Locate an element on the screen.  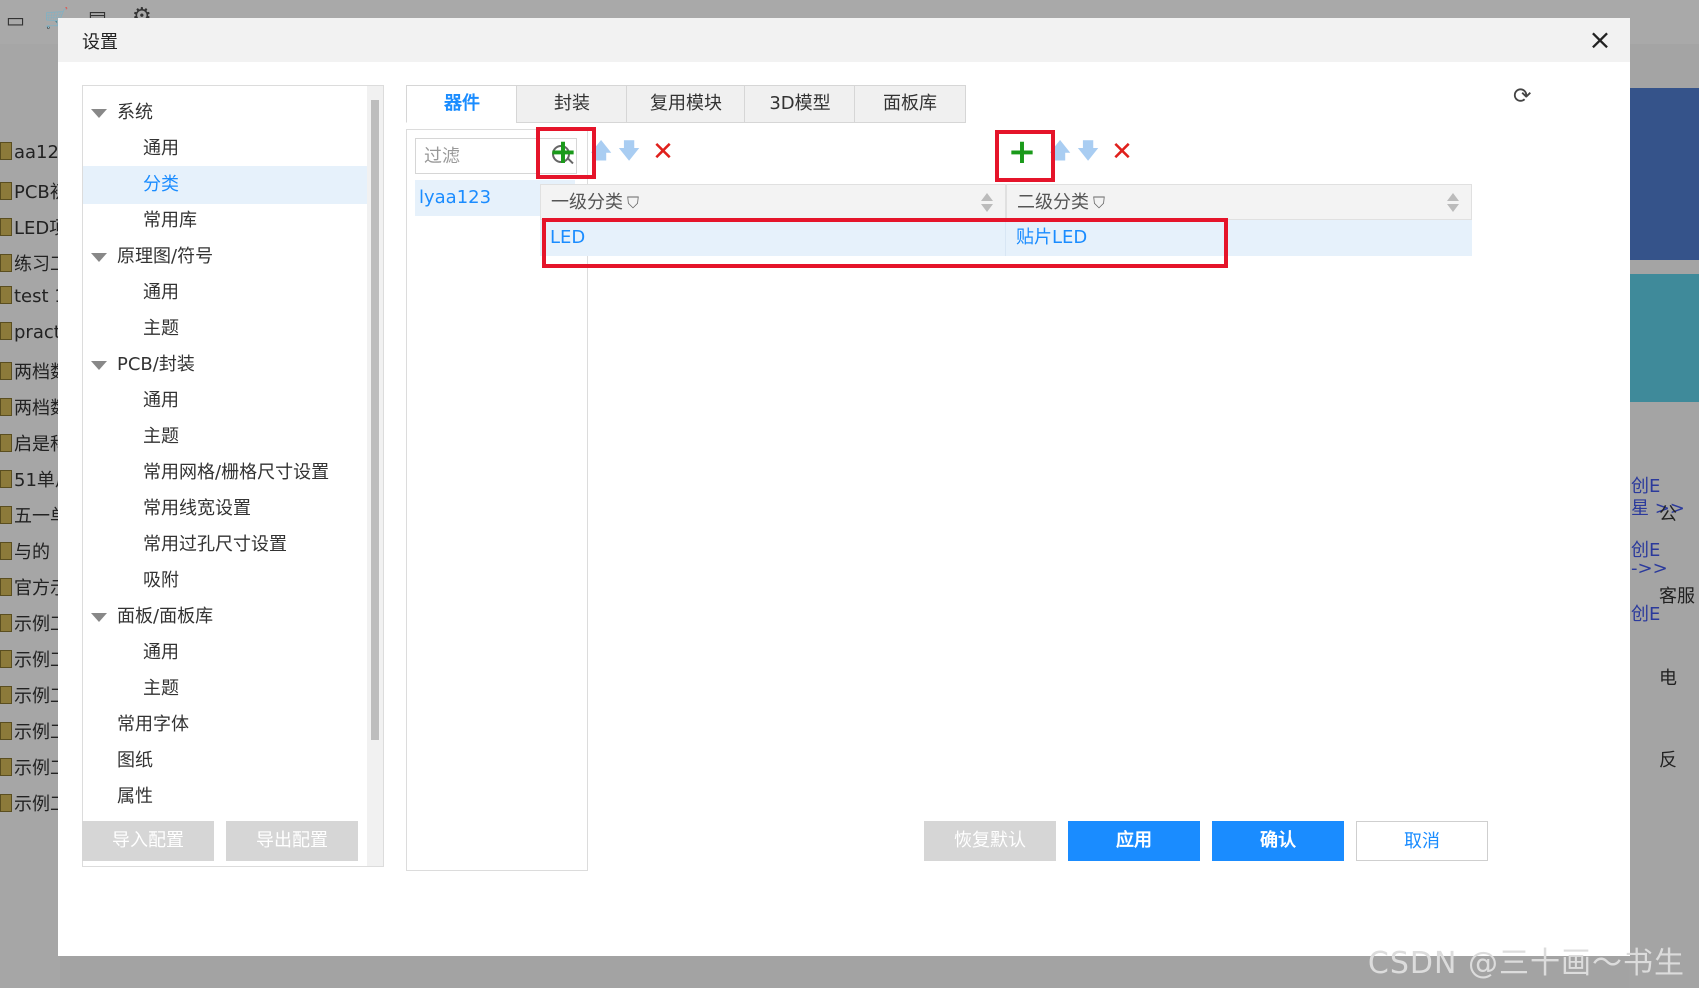
tree-node-label: 常用库 is located at coordinates (170, 220).